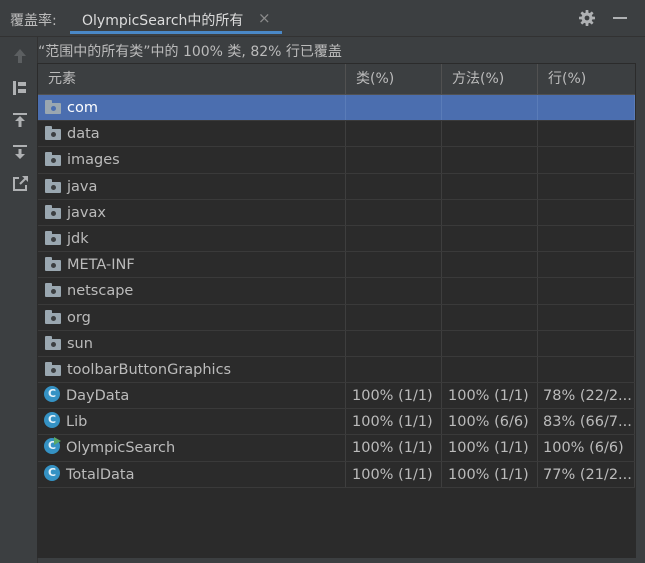 The height and width of the screenshot is (563, 645). What do you see at coordinates (336, 134) in the screenshot?
I see `table-row: data` at bounding box center [336, 134].